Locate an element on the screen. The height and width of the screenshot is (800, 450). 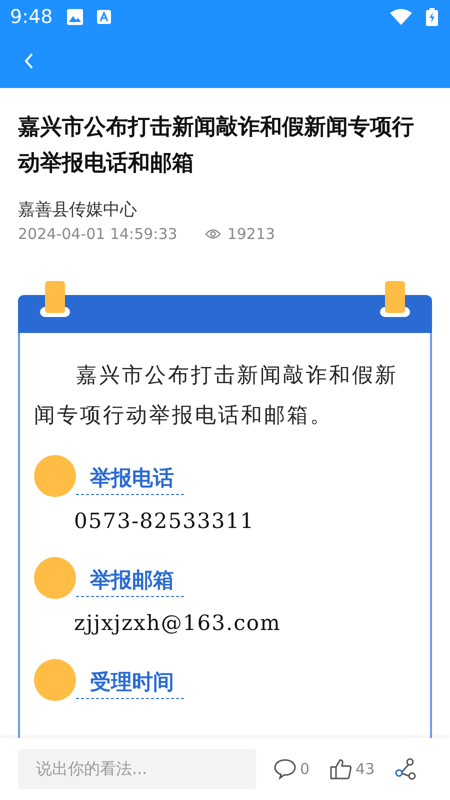
back-icon is located at coordinates (29, 61).